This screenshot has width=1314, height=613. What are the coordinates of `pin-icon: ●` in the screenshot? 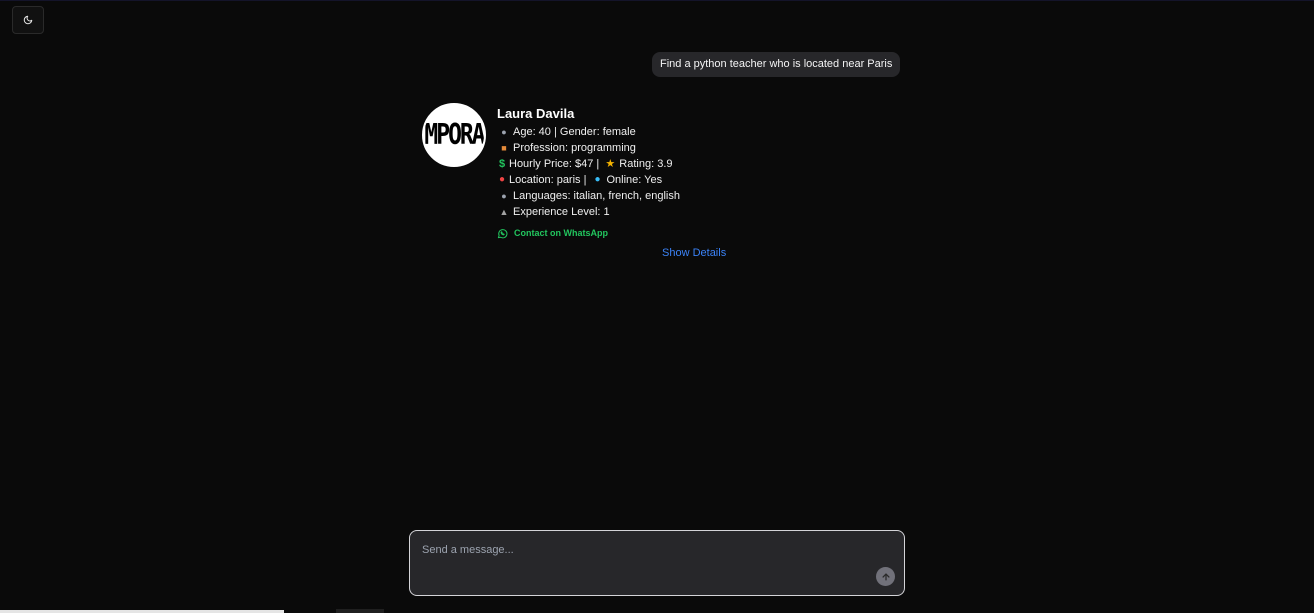 It's located at (502, 179).